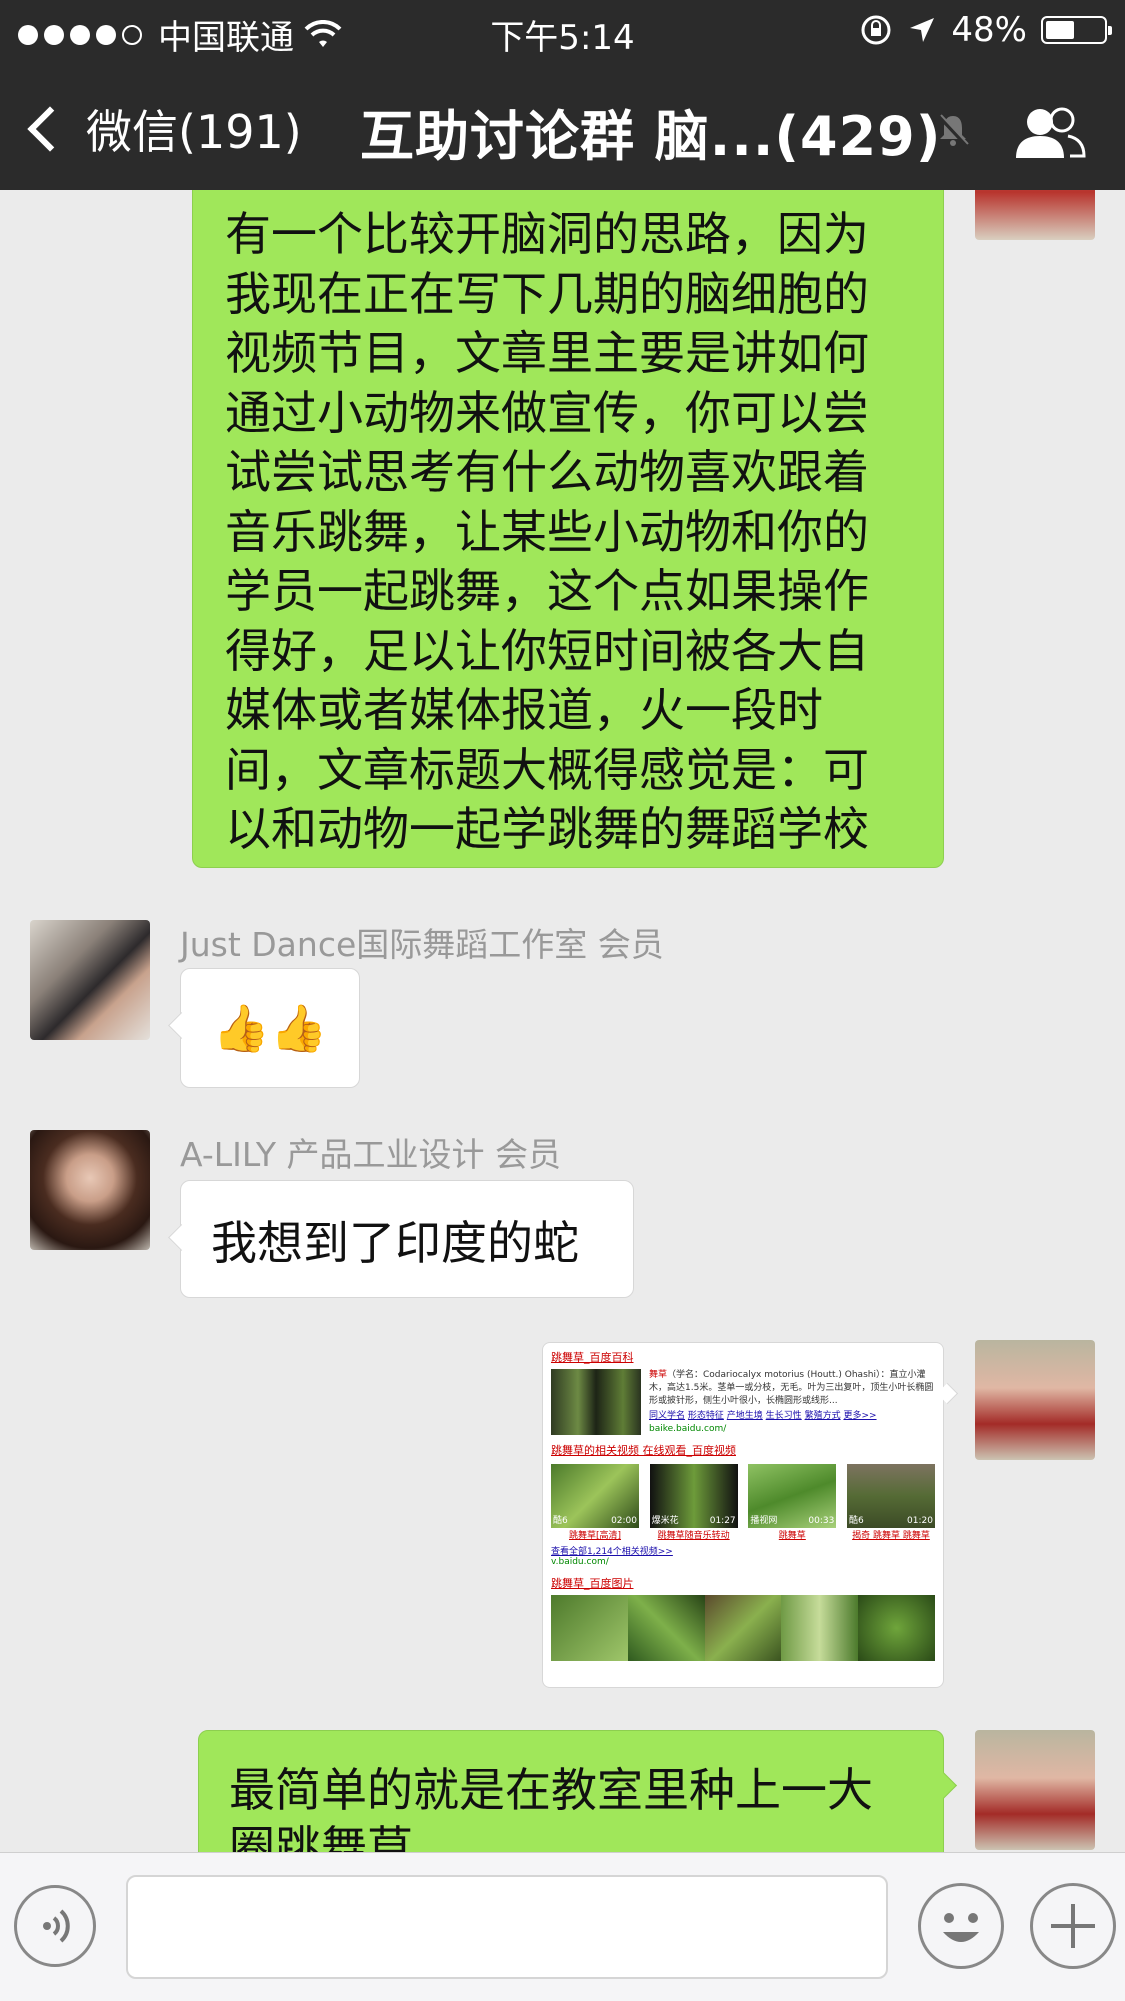  Describe the element at coordinates (891, 1534) in the screenshot. I see `video-caption: 揭奇 跳舞草 跳舞草` at that location.